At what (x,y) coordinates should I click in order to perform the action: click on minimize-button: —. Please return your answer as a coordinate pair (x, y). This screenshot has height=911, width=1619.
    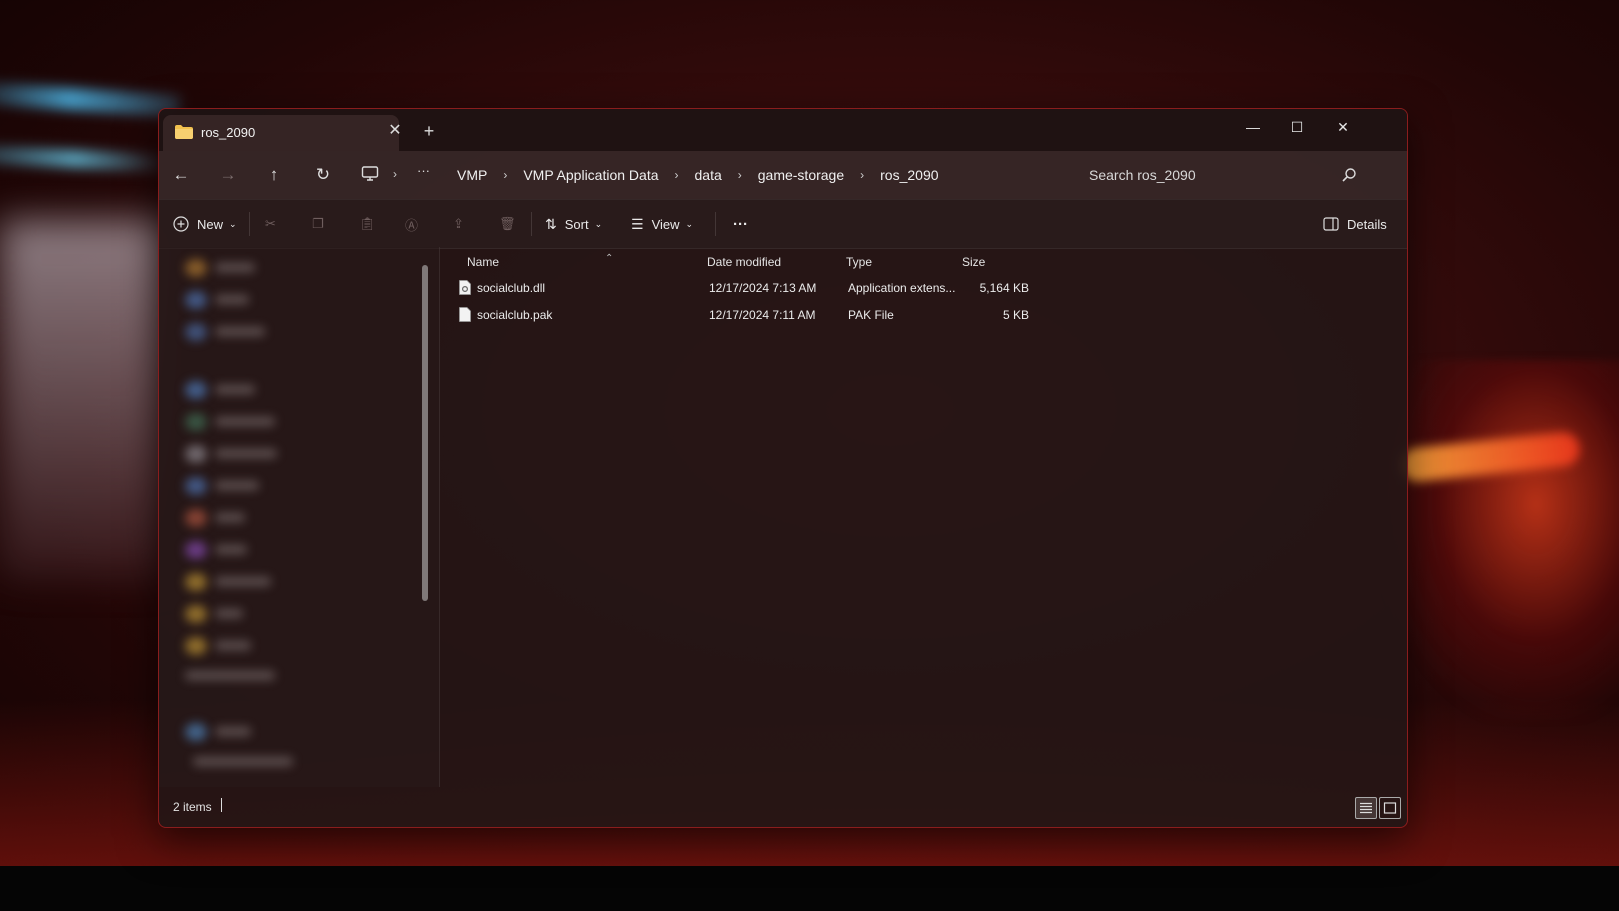
    Looking at the image, I should click on (1253, 127).